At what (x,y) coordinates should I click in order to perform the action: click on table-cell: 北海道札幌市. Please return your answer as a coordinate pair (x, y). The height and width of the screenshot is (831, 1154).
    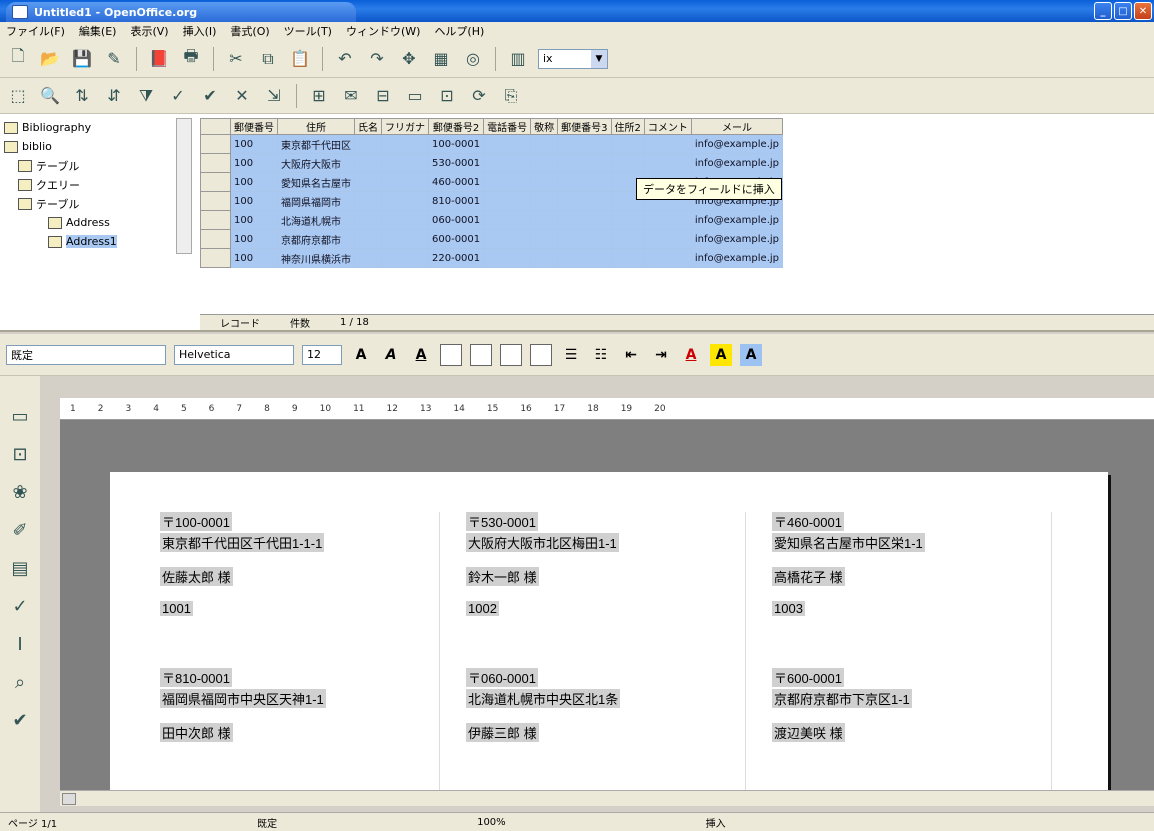
    Looking at the image, I should click on (316, 220).